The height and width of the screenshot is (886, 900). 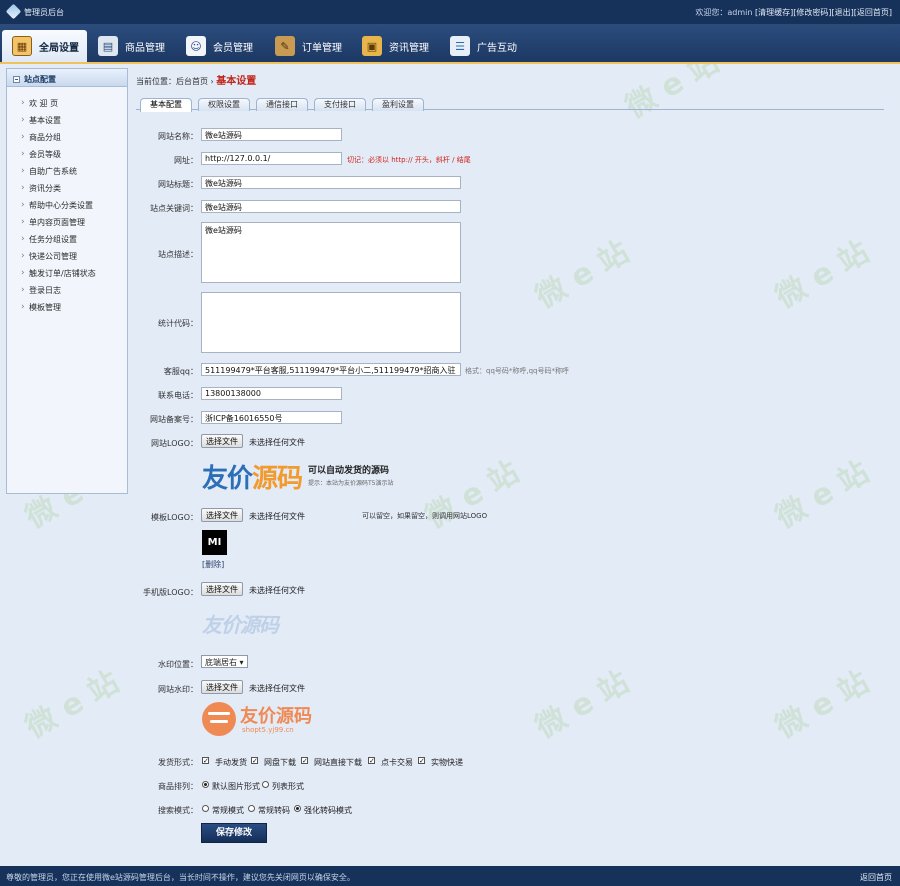 I want to click on sidebar-item-news-categories: 资讯分类, so click(x=74, y=188).